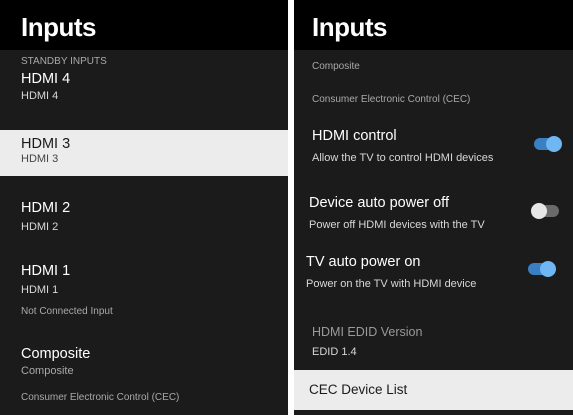 This screenshot has width=573, height=415. I want to click on not-connected-label: Not Connected Input, so click(67, 311).